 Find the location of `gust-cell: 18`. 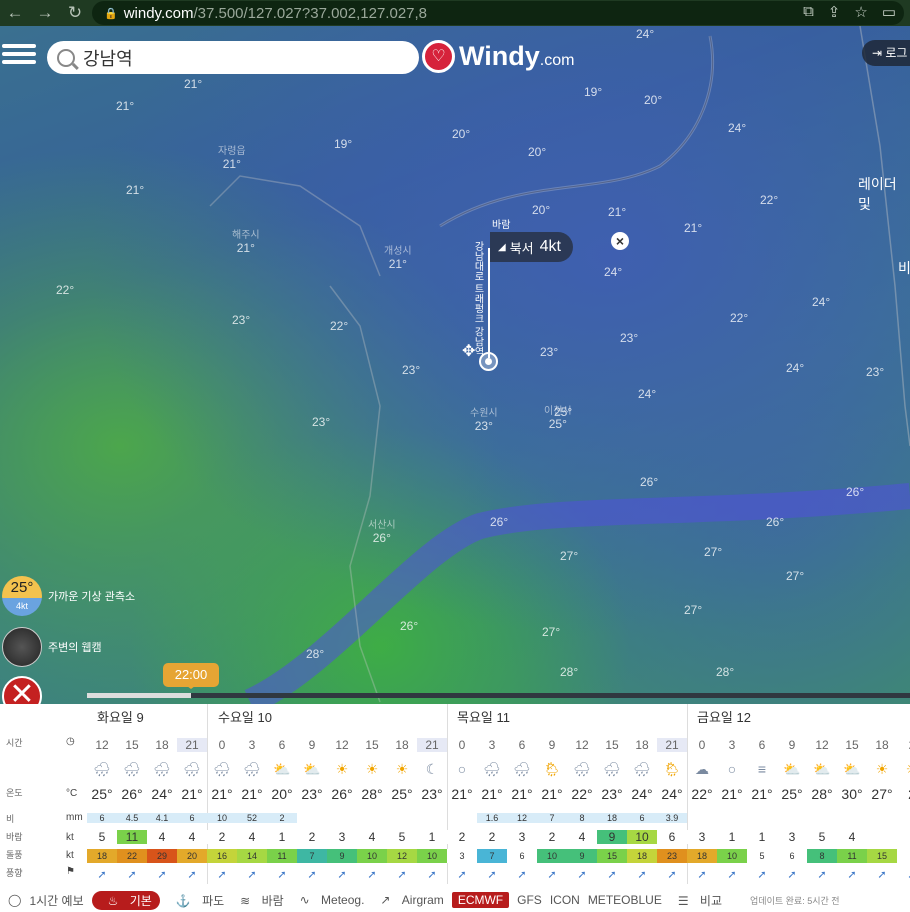

gust-cell: 18 is located at coordinates (702, 856).